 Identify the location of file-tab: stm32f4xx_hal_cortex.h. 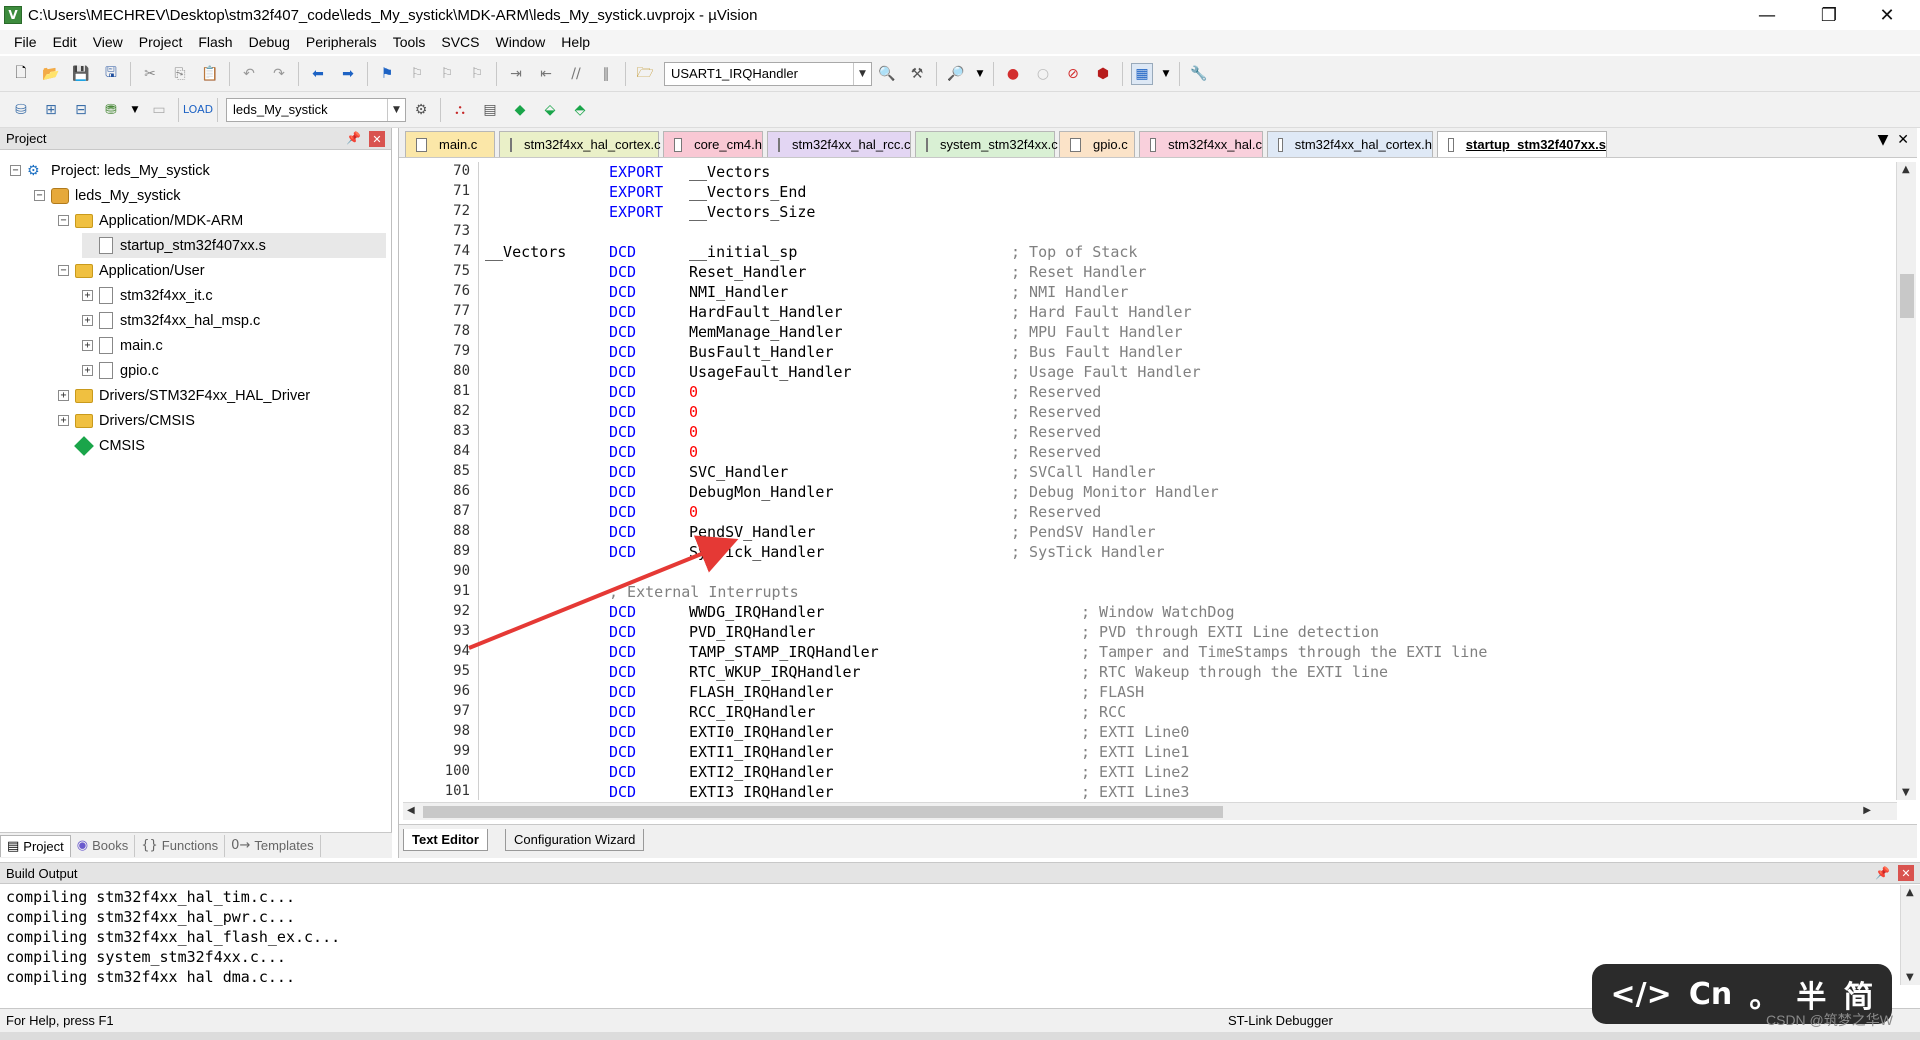
(1350, 144).